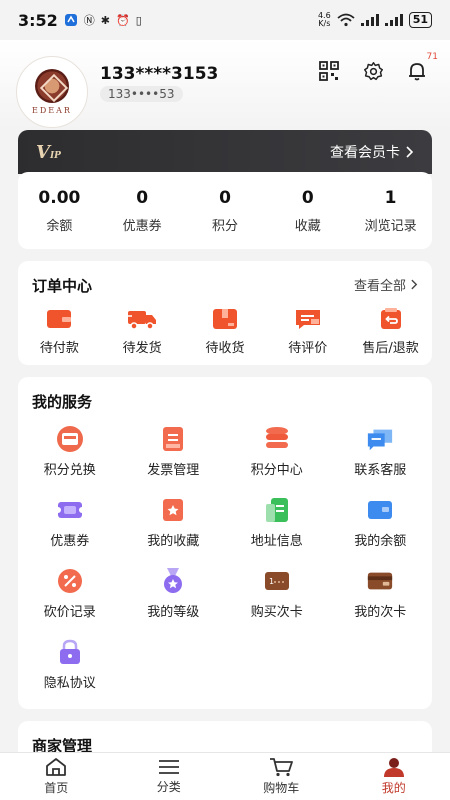 The height and width of the screenshot is (800, 450). I want to click on points-center-icon, so click(276, 437).